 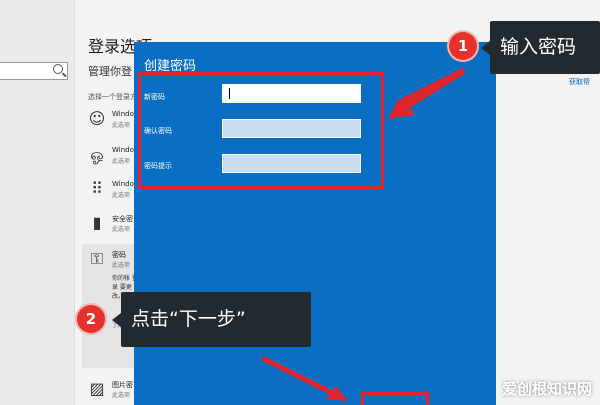 What do you see at coordinates (91, 319) in the screenshot?
I see `step2-badge: 2` at bounding box center [91, 319].